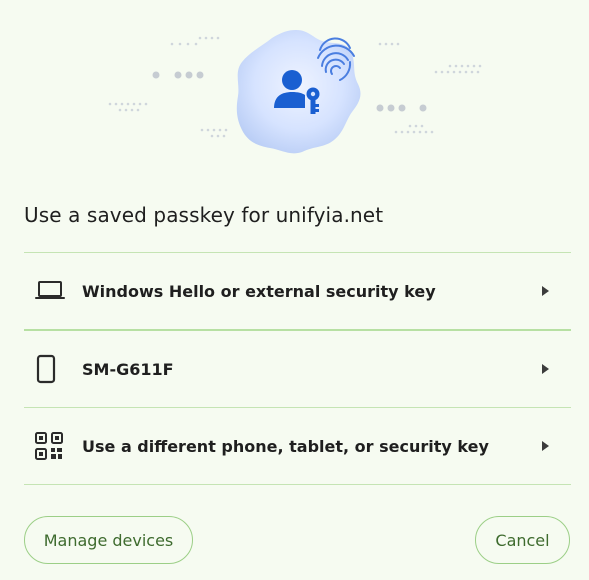 This screenshot has width=589, height=580. I want to click on option-windows-hello: Windows Hello or external security key, so click(297, 291).